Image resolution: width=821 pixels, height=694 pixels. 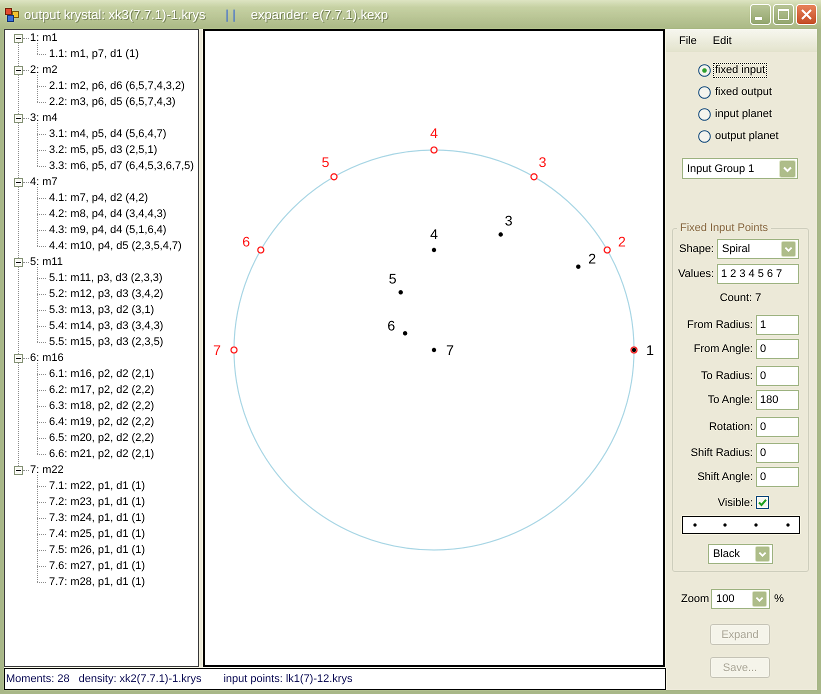 What do you see at coordinates (106, 326) in the screenshot?
I see `tree-item: 5.4: m14, p3, d3 (3,4,3)` at bounding box center [106, 326].